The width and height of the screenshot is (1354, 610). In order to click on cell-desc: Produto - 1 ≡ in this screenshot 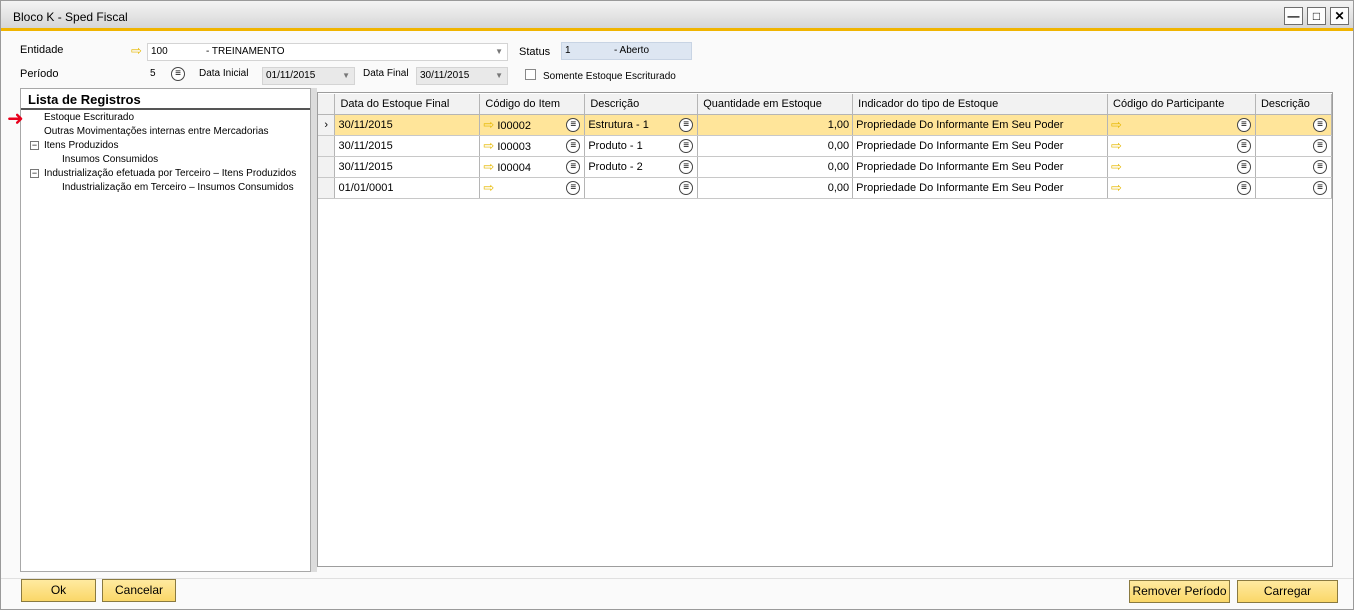, I will do `click(641, 146)`.